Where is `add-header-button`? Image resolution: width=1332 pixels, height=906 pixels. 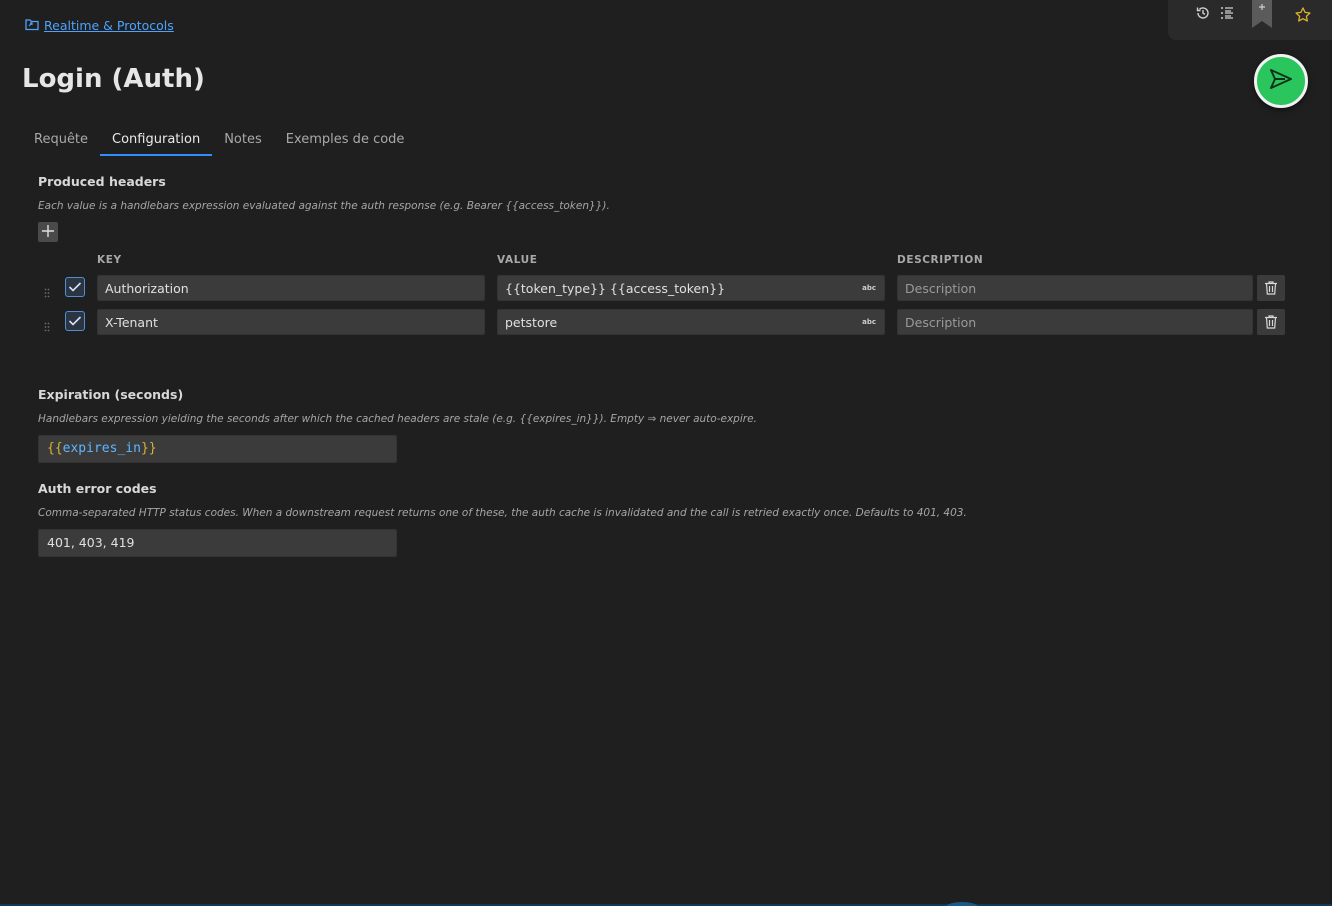
add-header-button is located at coordinates (48, 232).